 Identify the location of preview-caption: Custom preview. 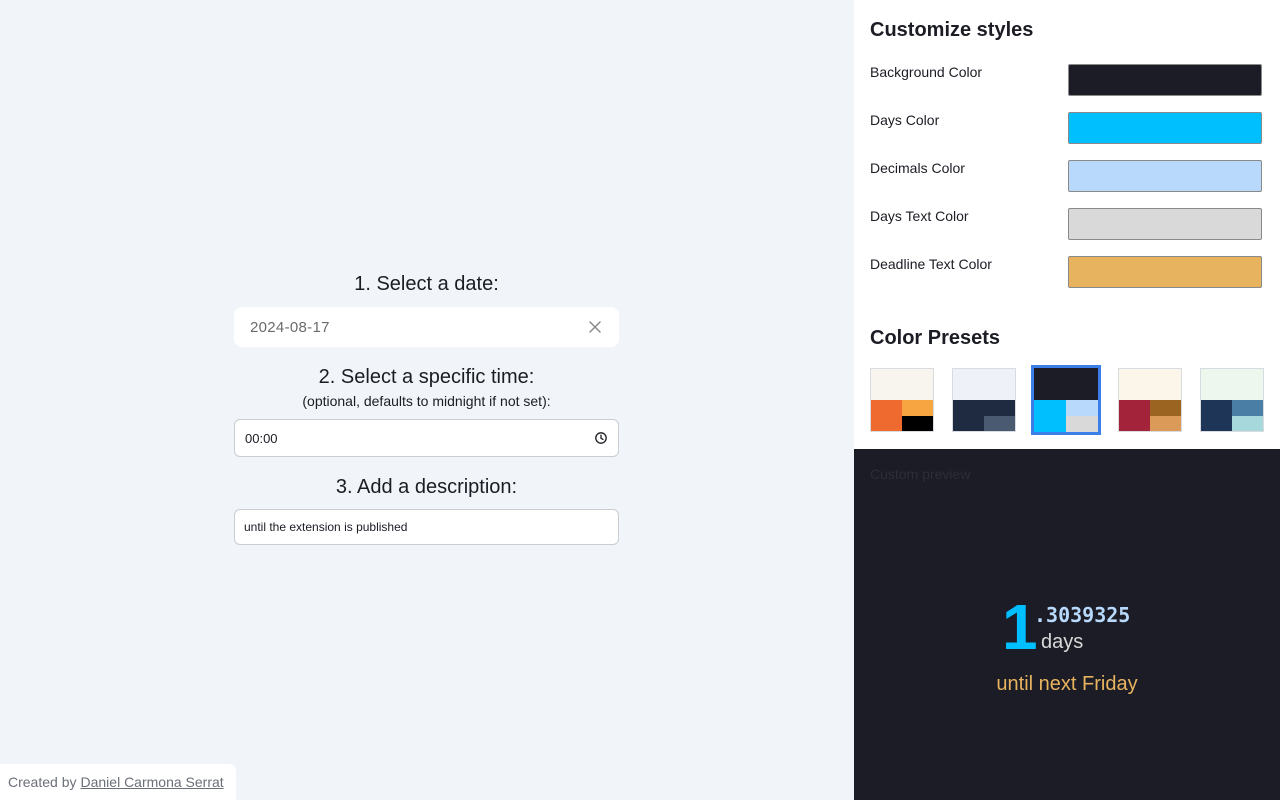
(920, 474).